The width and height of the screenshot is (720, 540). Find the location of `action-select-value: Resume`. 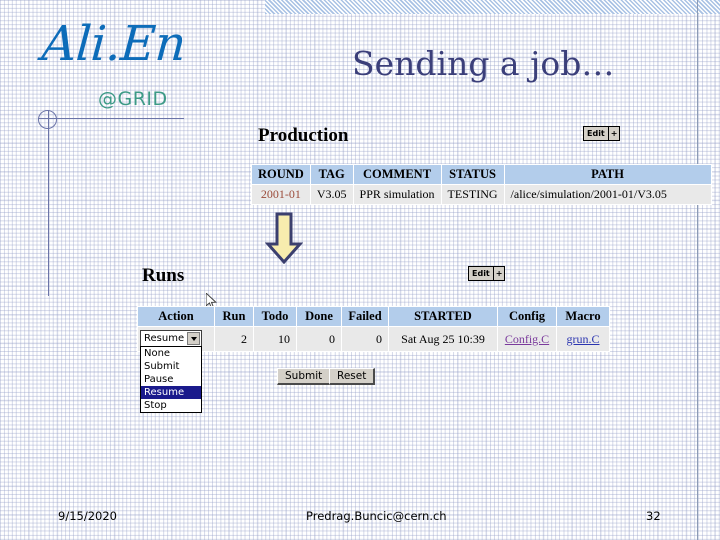

action-select-value: Resume is located at coordinates (164, 338).